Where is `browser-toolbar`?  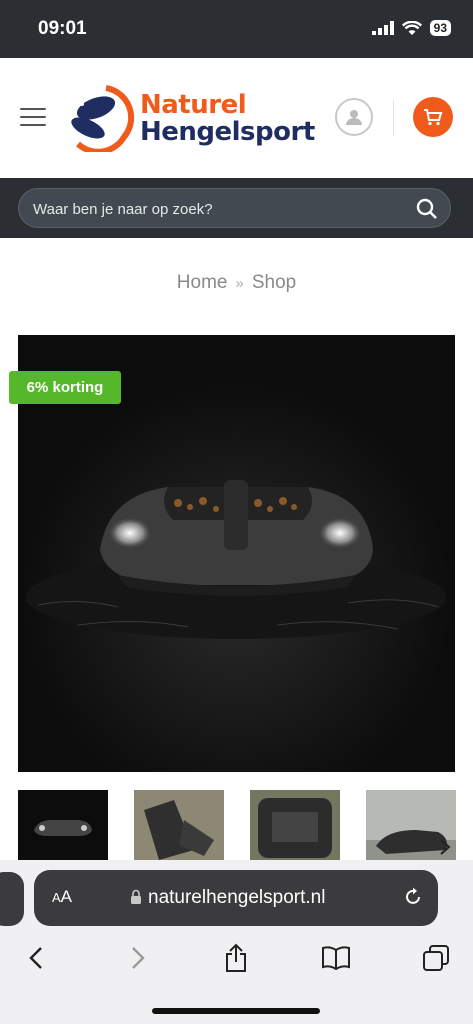
browser-toolbar is located at coordinates (236, 960).